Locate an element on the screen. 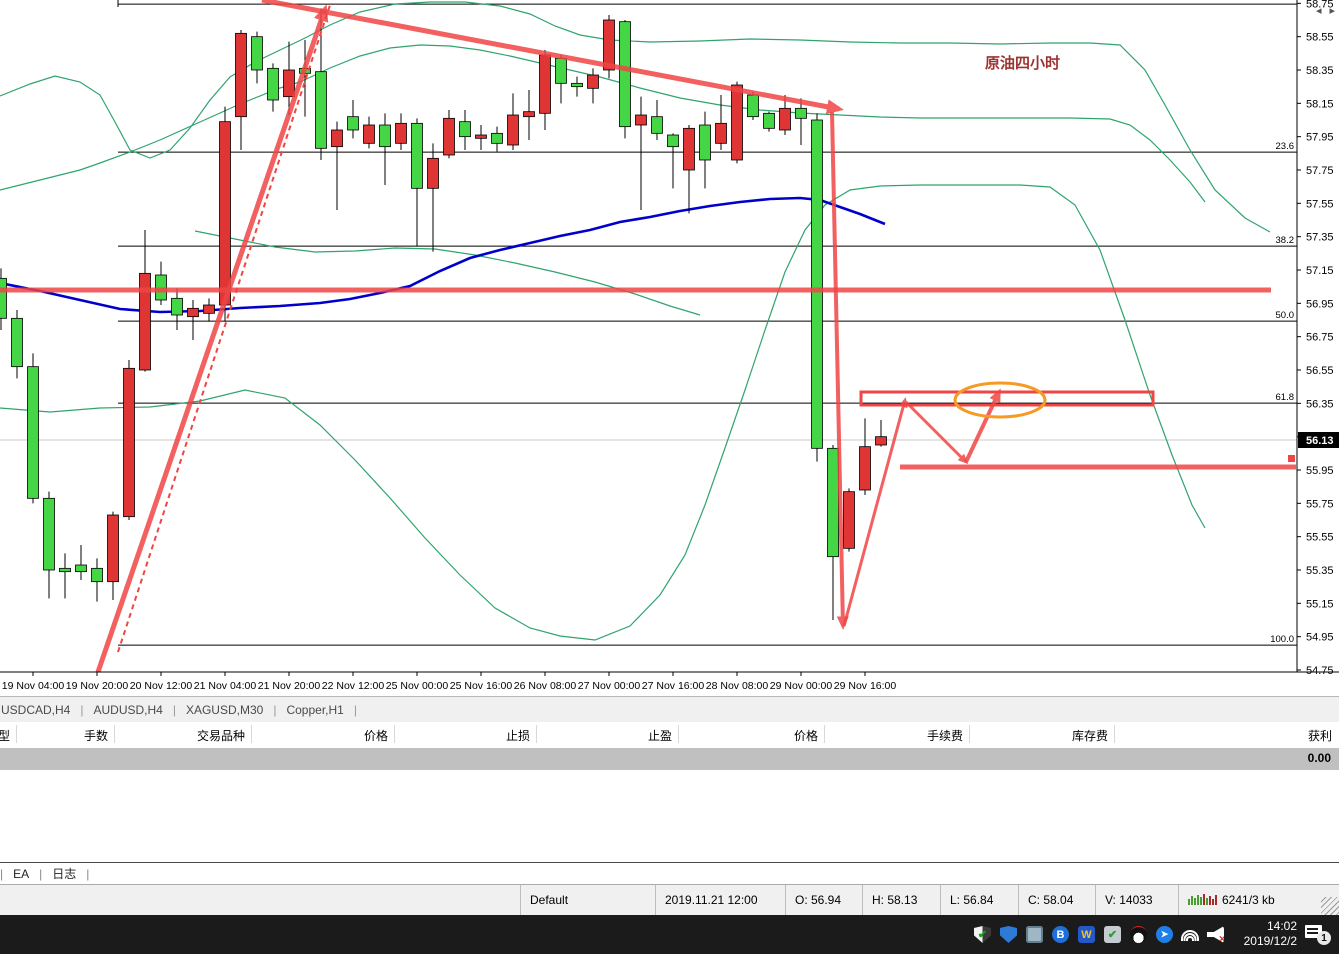 The width and height of the screenshot is (1339, 954). status-cell: L: 56.84 is located at coordinates (979, 900).